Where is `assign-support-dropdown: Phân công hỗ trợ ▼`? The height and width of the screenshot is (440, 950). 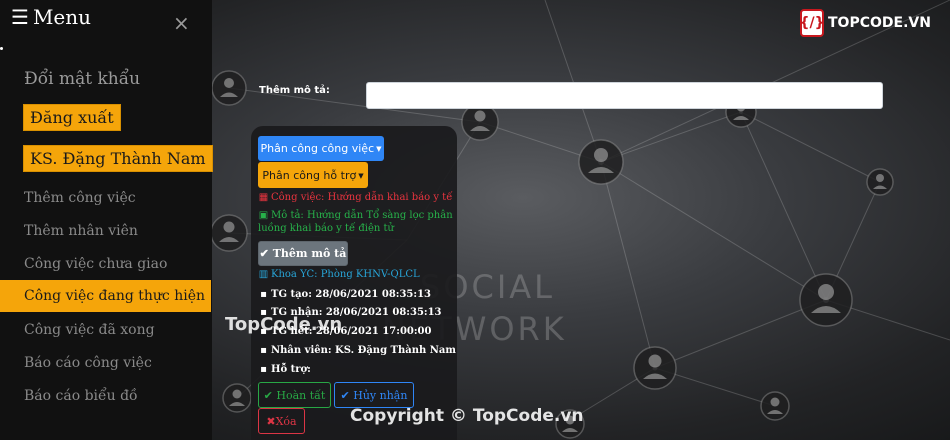 assign-support-dropdown: Phân công hỗ trợ ▼ is located at coordinates (313, 175).